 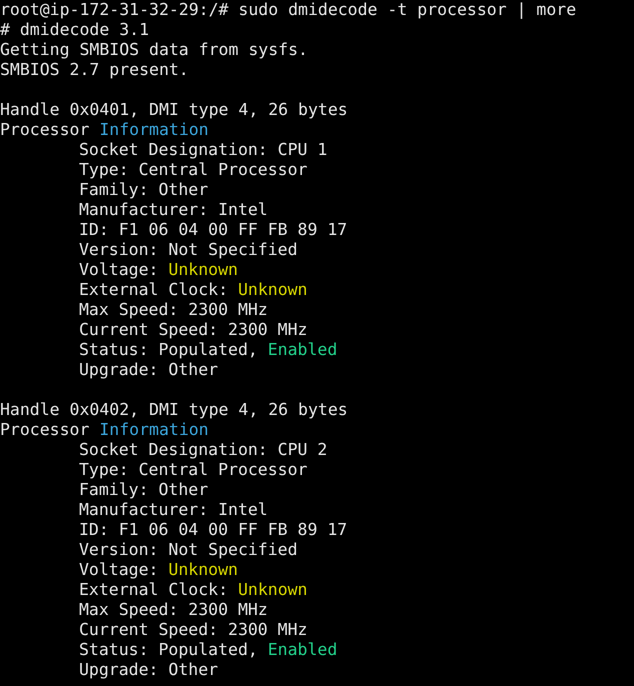 What do you see at coordinates (203, 150) in the screenshot?
I see `terminal-line: Socket Designation: CPU 1` at bounding box center [203, 150].